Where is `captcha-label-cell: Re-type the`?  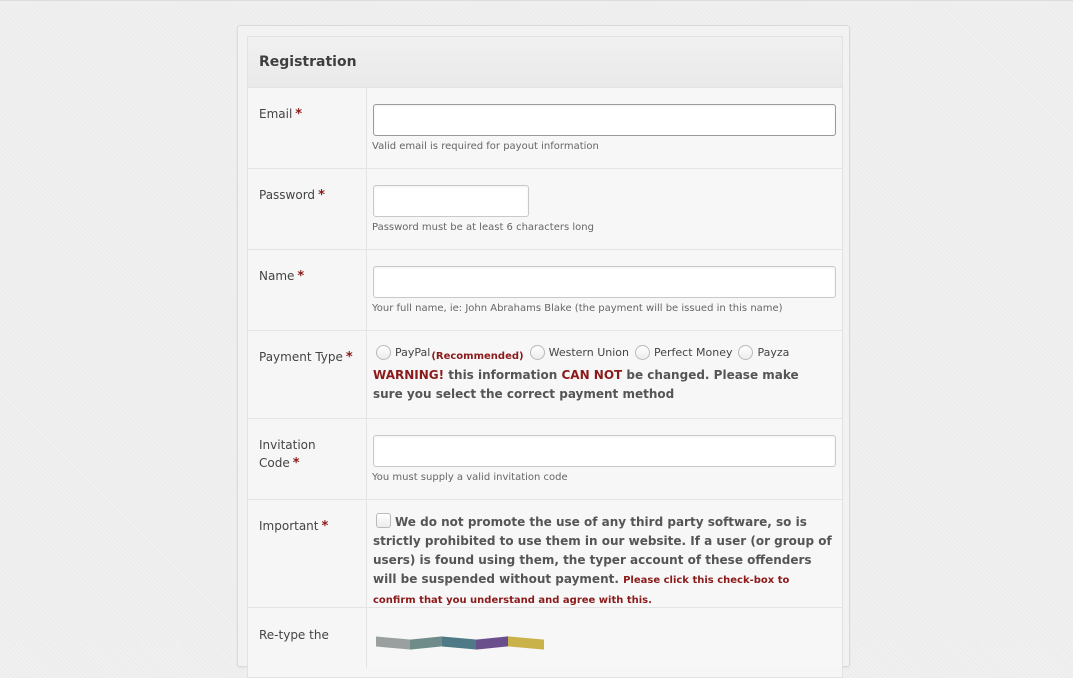 captcha-label-cell: Re-type the is located at coordinates (307, 638).